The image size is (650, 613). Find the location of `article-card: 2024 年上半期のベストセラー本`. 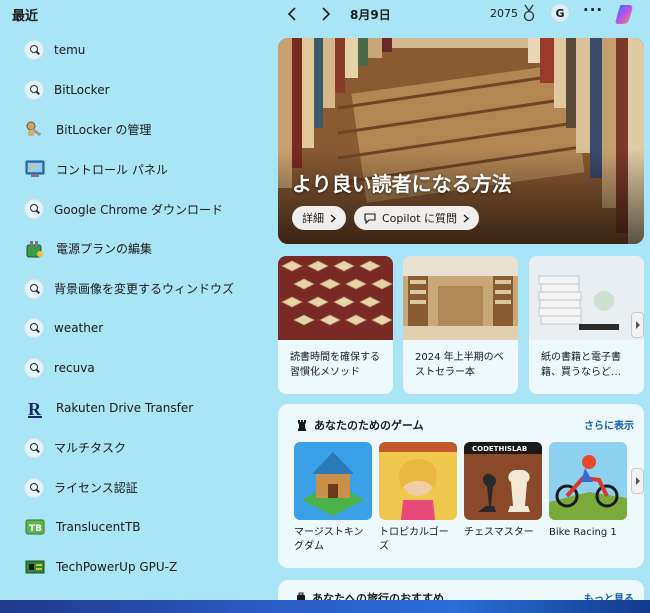

article-card: 2024 年上半期のベストセラー本 is located at coordinates (460, 325).